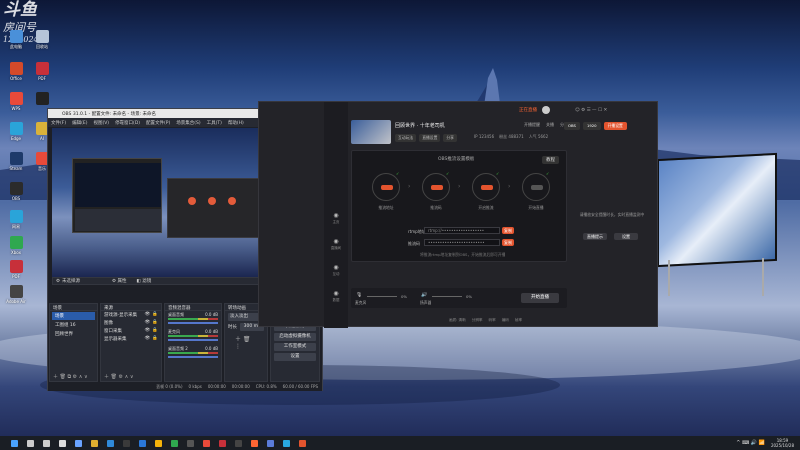 The width and height of the screenshot is (800, 450). What do you see at coordinates (382, 296) in the screenshot?
I see `mic-slider` at bounding box center [382, 296].